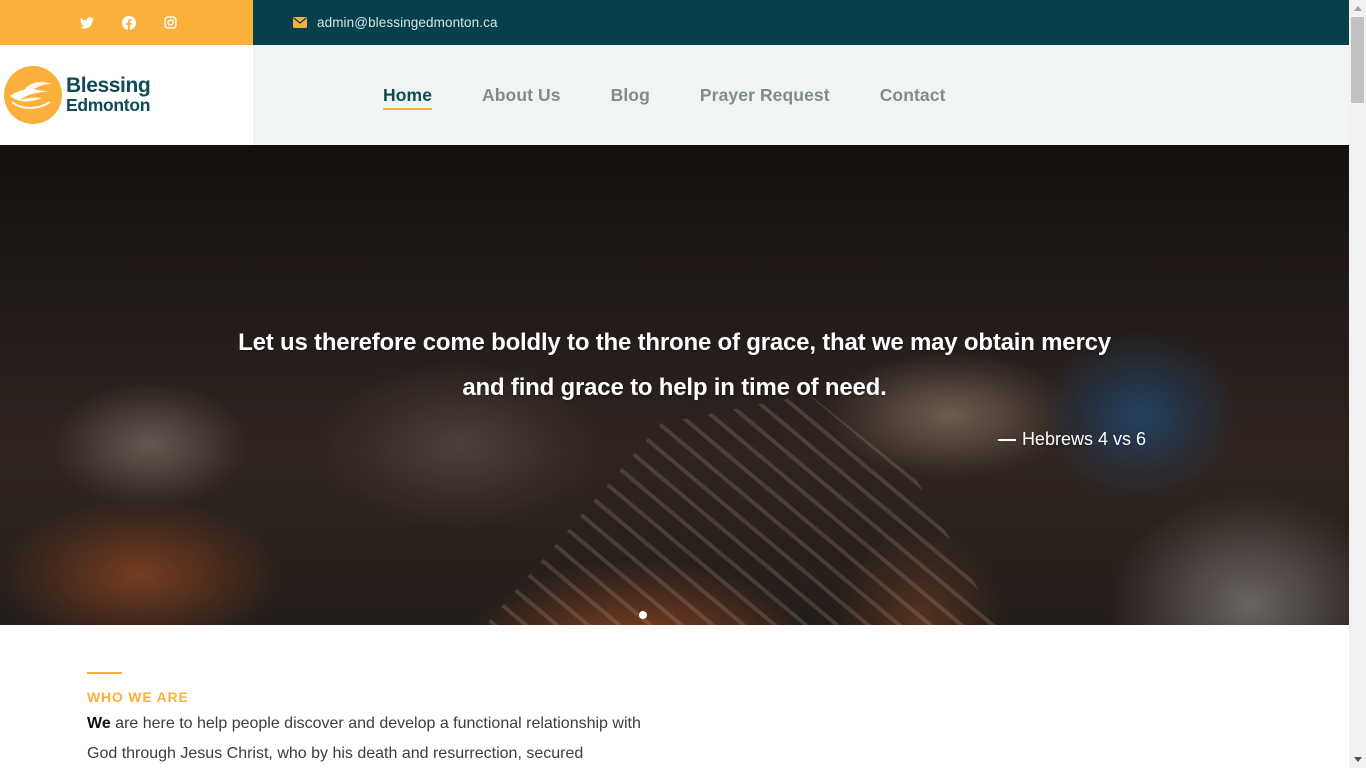 The image size is (1366, 768). I want to click on site-logo: Blessing Edmonton, so click(126, 95).